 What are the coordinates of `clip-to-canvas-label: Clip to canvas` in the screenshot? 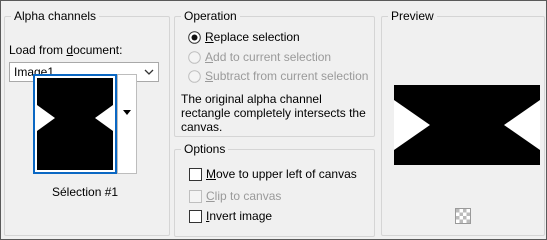 It's located at (243, 196).